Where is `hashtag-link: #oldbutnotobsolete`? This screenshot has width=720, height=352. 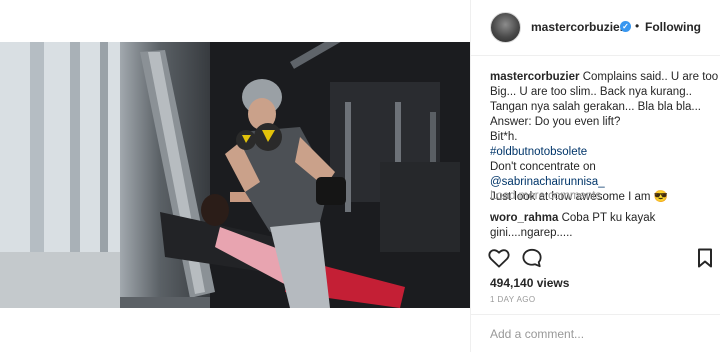
hashtag-link: #oldbutnotobsolete is located at coordinates (538, 152).